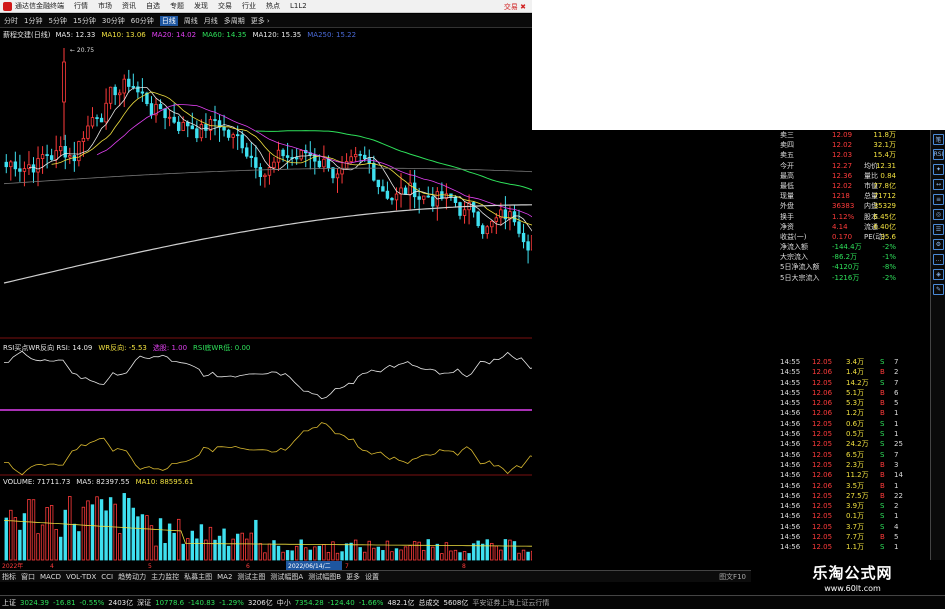  What do you see at coordinates (372, 577) in the screenshot?
I see `indicator-tab: 设置` at bounding box center [372, 577].